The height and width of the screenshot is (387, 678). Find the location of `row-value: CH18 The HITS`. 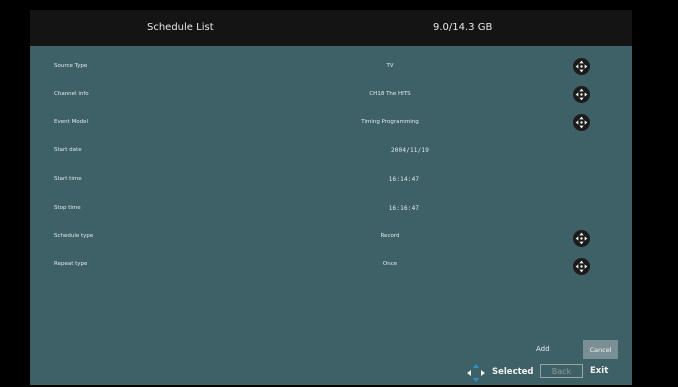

row-value: CH18 The HITS is located at coordinates (390, 94).